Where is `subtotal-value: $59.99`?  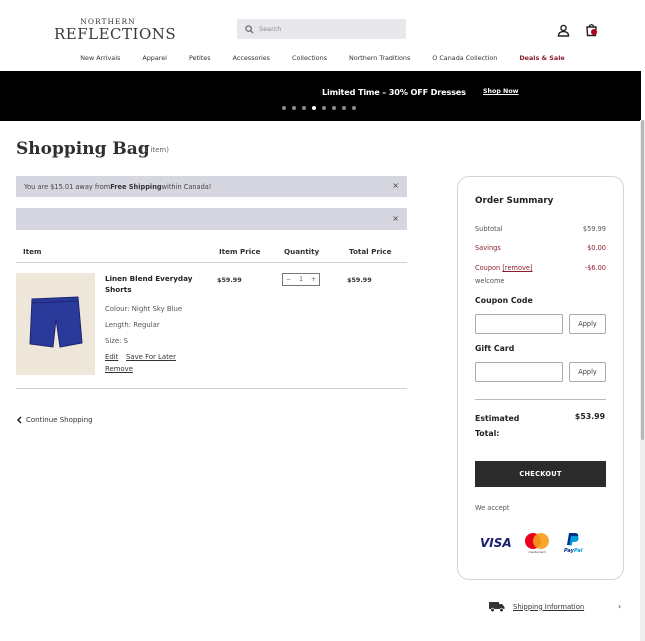
subtotal-value: $59.99 is located at coordinates (594, 229).